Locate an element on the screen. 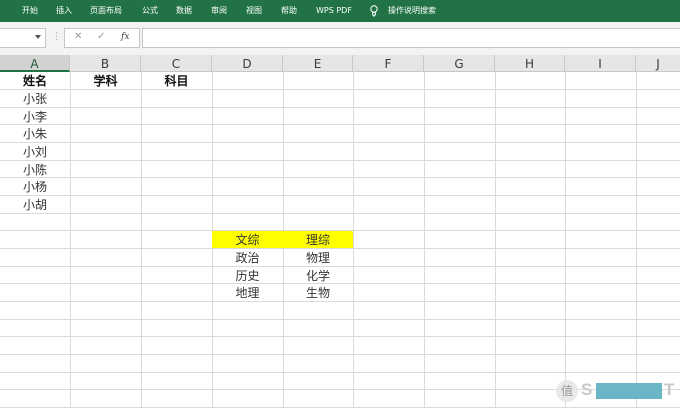  cell-d13: 历史 is located at coordinates (247, 275).